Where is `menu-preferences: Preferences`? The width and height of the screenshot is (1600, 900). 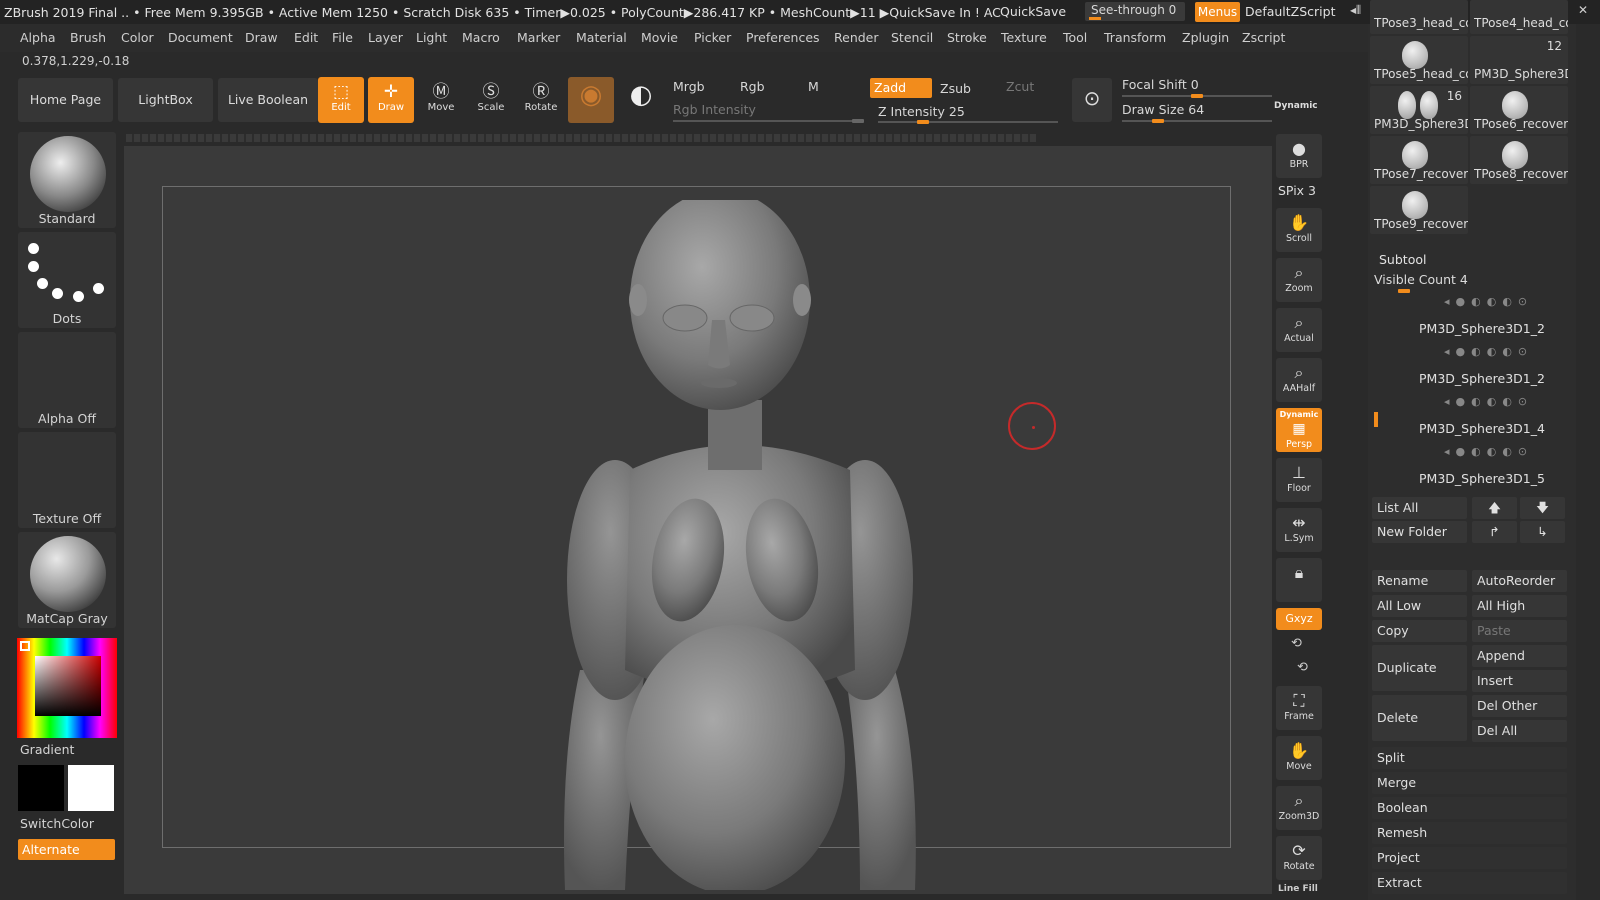
menu-preferences: Preferences is located at coordinates (783, 37).